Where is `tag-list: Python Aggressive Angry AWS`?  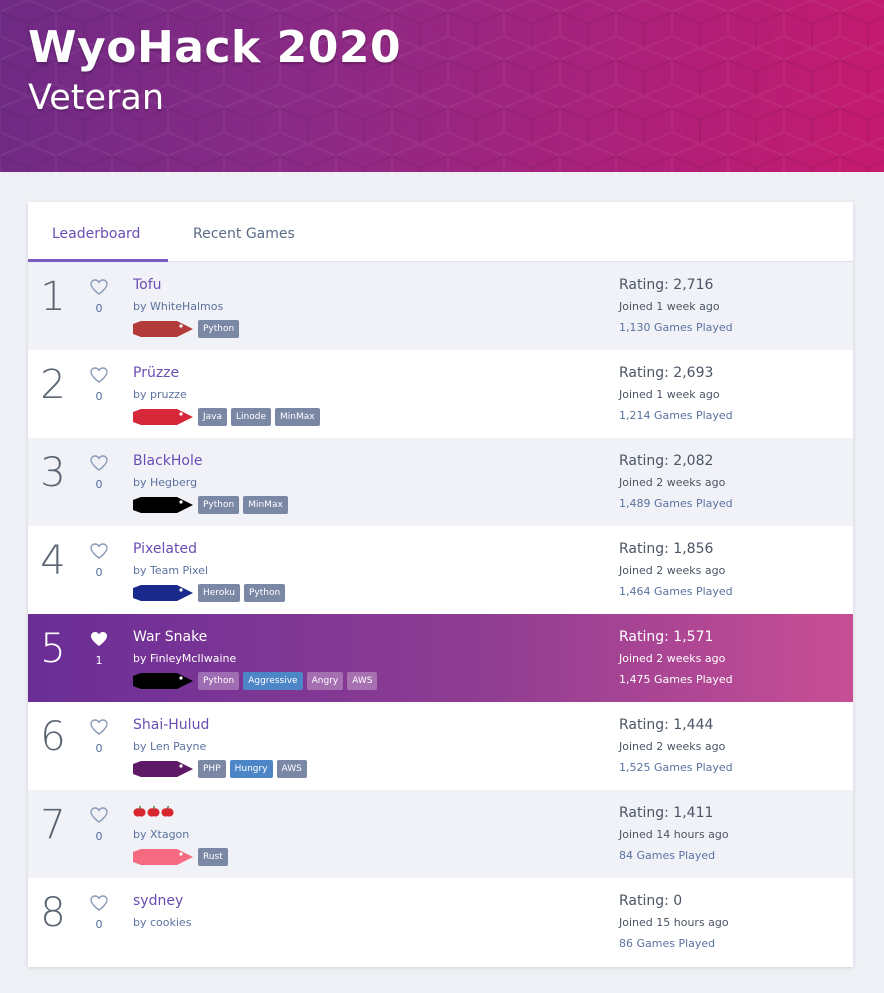
tag-list: Python Aggressive Angry AWS is located at coordinates (288, 681).